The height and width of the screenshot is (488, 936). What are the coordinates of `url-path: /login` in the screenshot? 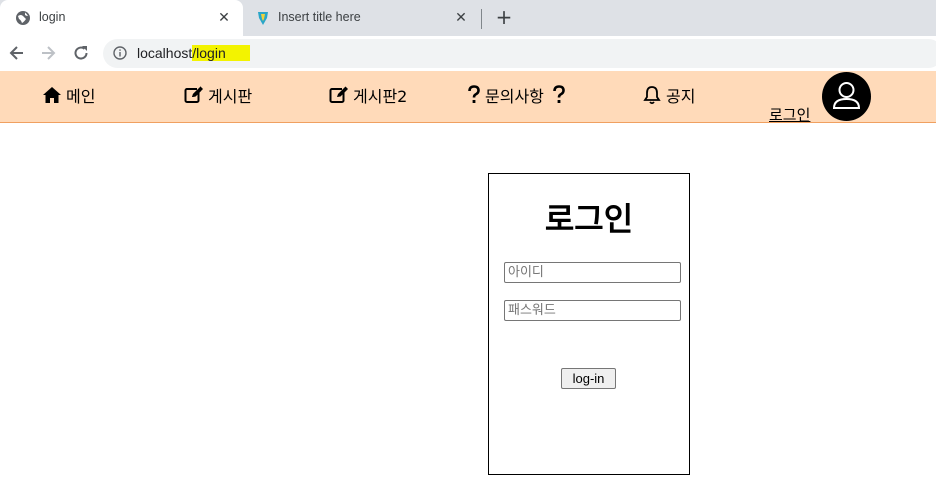 It's located at (221, 53).